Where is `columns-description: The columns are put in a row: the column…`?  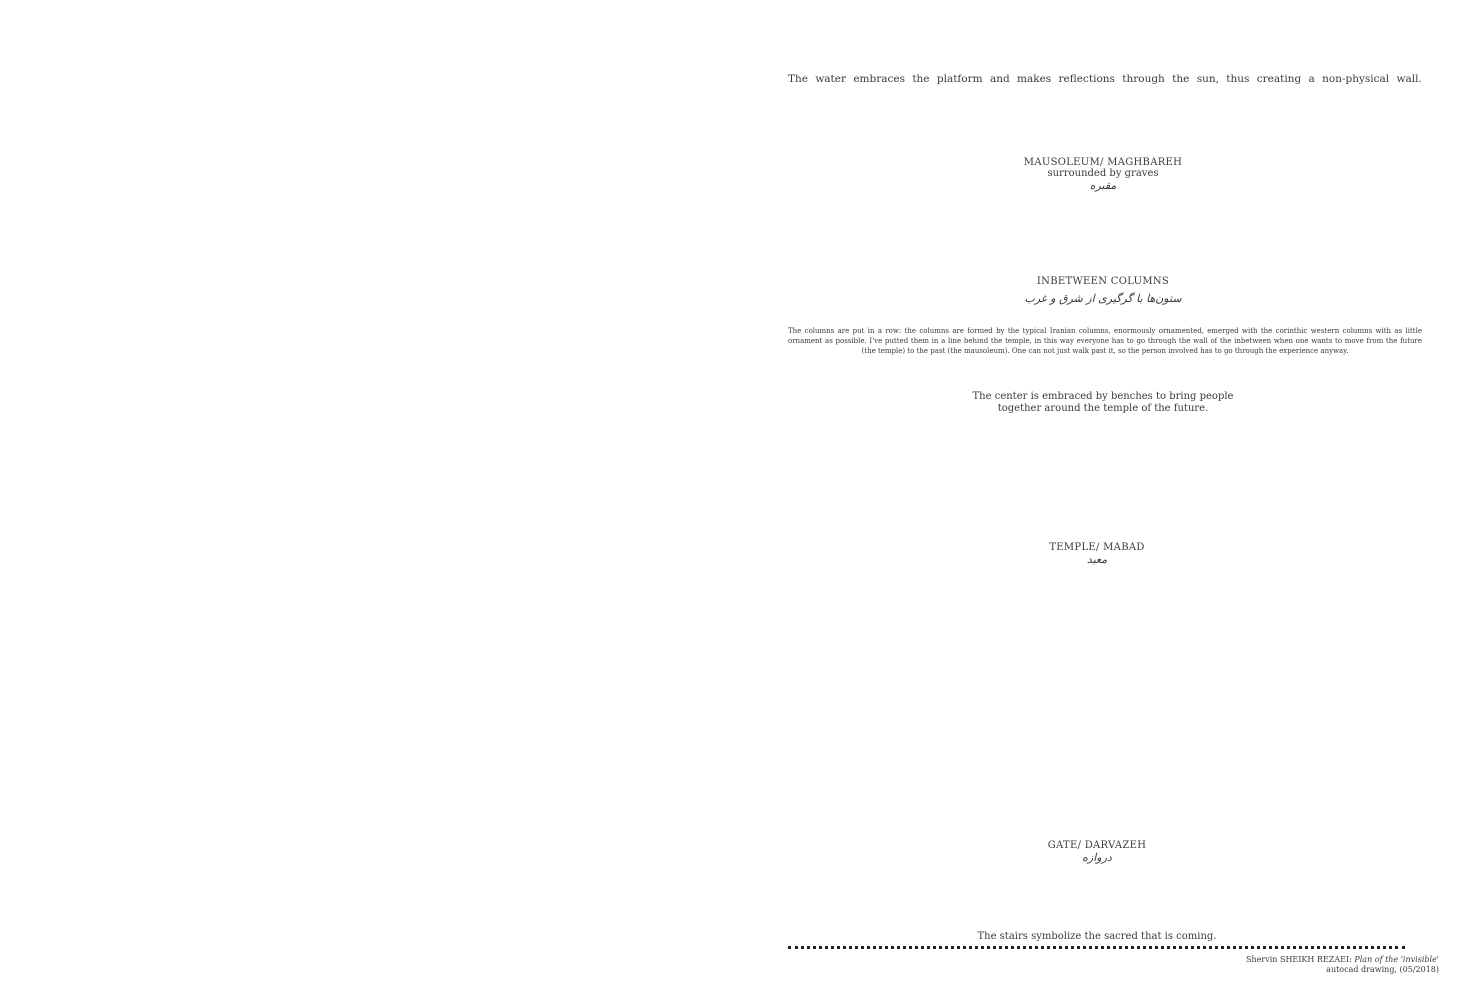 columns-description: The columns are put in a row: the column… is located at coordinates (1105, 341).